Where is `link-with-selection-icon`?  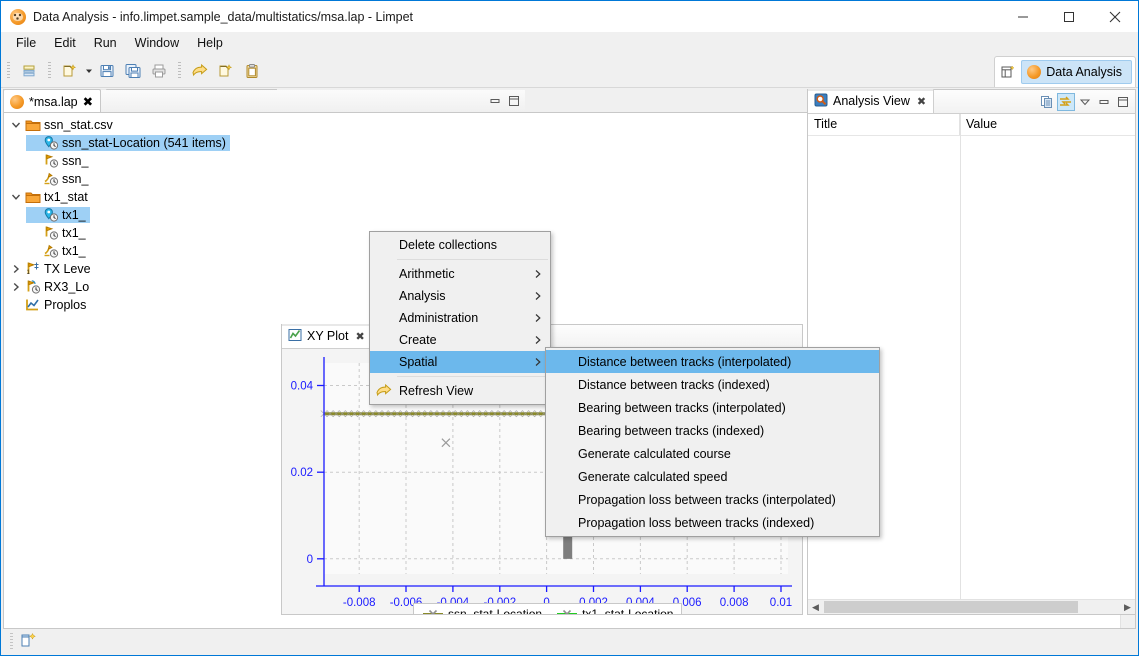 link-with-selection-icon is located at coordinates (1066, 102).